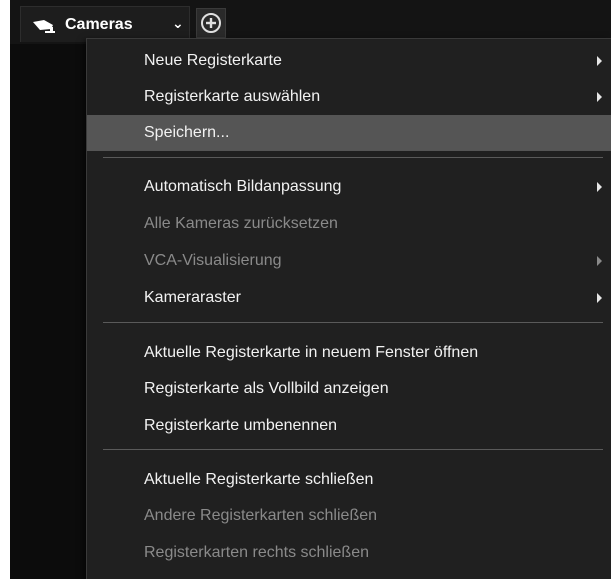  What do you see at coordinates (349, 261) in the screenshot?
I see `menu-item-vca-visualization: VCA-Visualisierung` at bounding box center [349, 261].